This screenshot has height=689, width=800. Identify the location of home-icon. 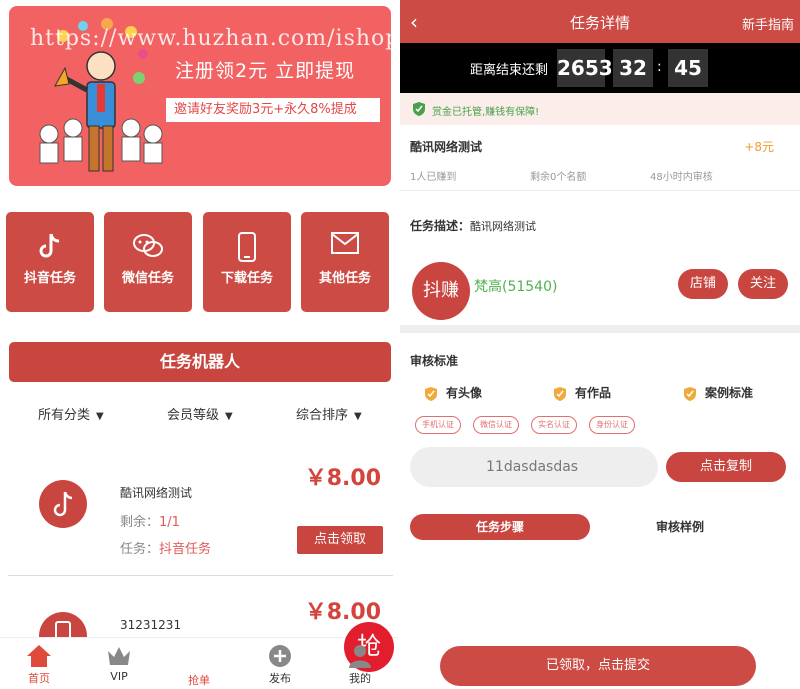
(39, 656).